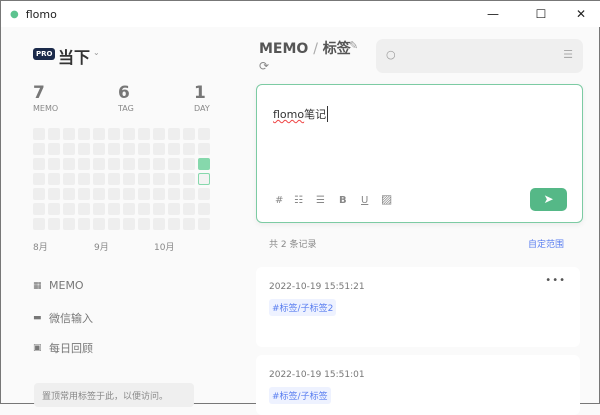 The width and height of the screenshot is (600, 415). I want to click on filter-icon: ☰, so click(568, 54).